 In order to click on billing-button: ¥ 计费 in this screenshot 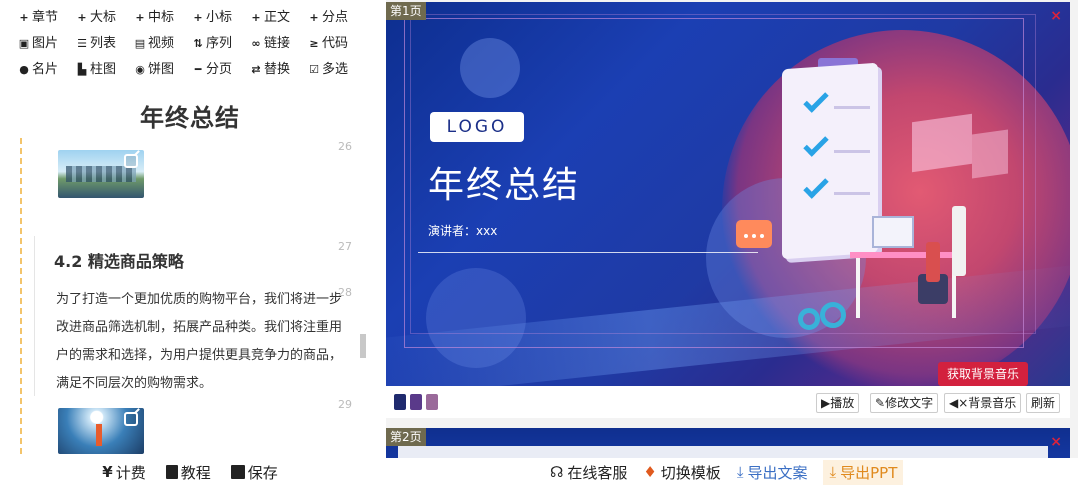, I will do `click(123, 472)`.